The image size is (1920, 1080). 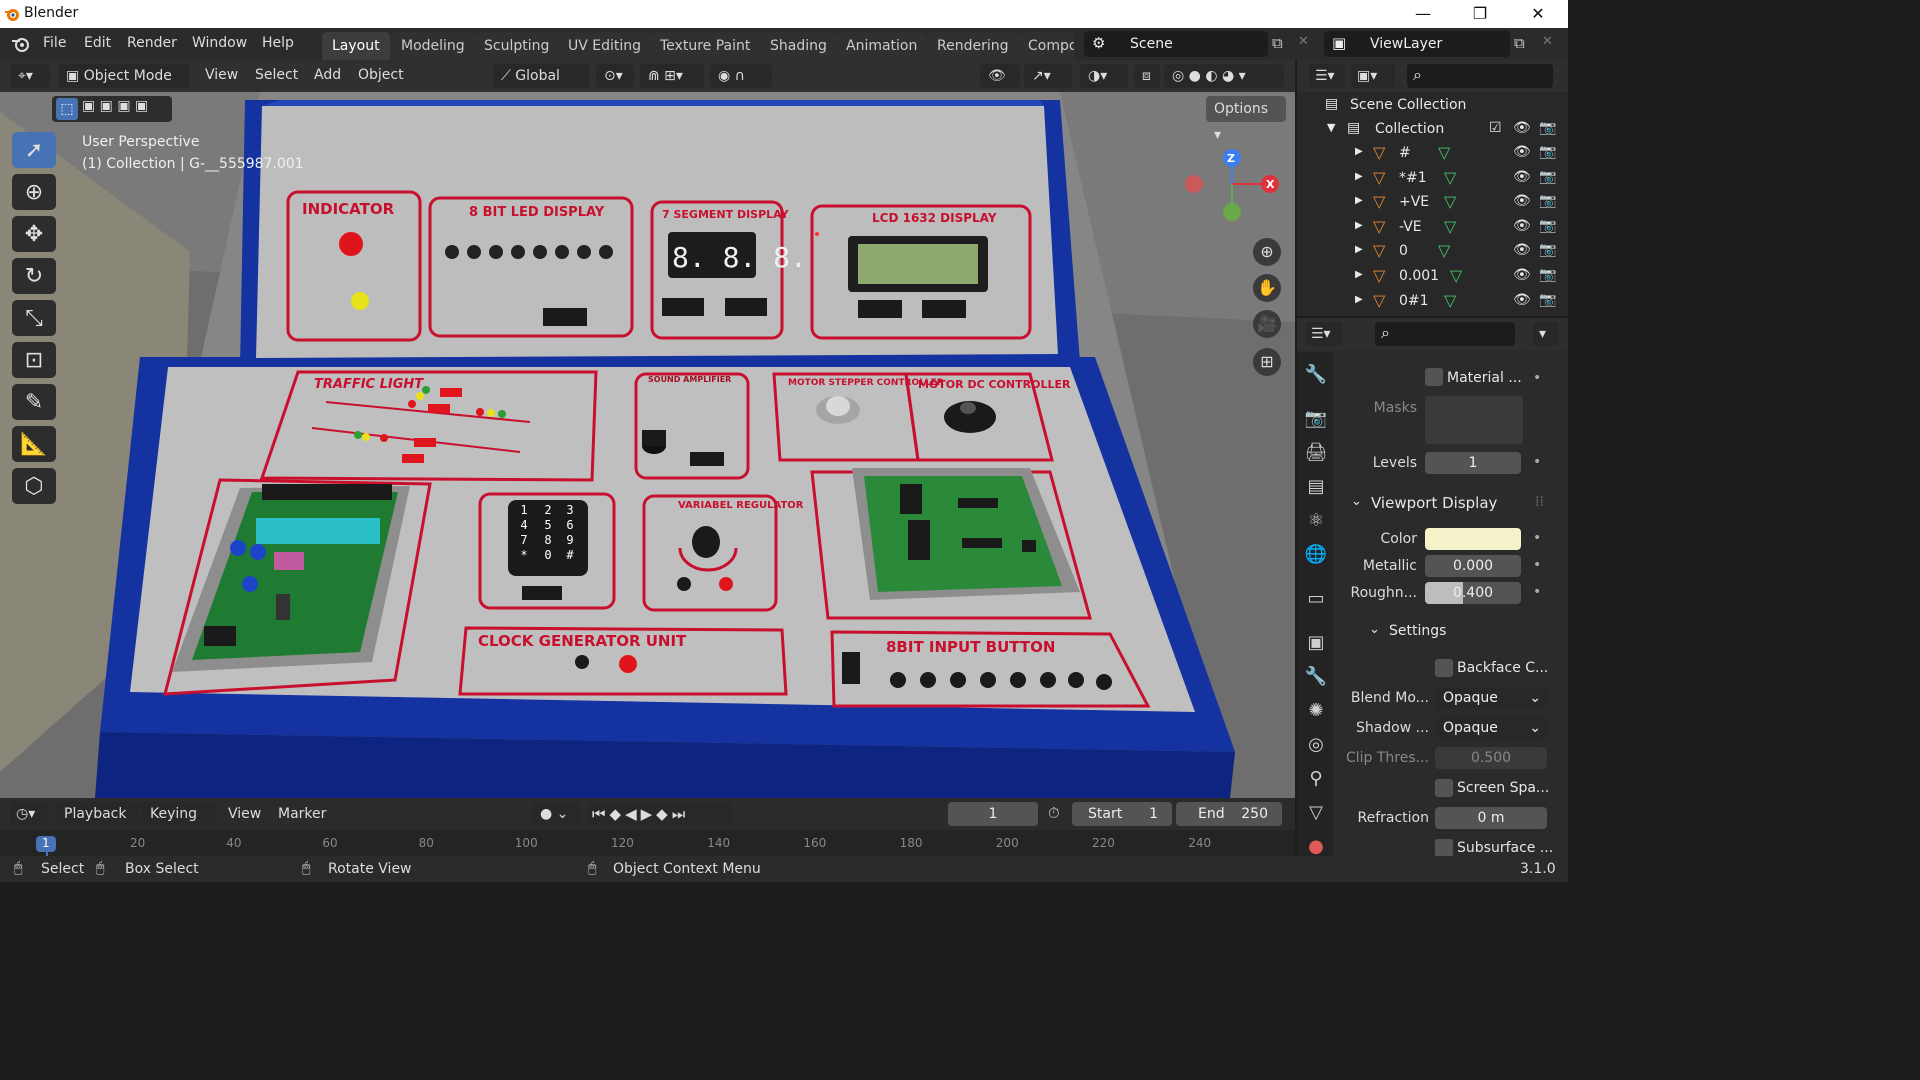 What do you see at coordinates (798, 46) in the screenshot?
I see `tab-shading: Shading` at bounding box center [798, 46].